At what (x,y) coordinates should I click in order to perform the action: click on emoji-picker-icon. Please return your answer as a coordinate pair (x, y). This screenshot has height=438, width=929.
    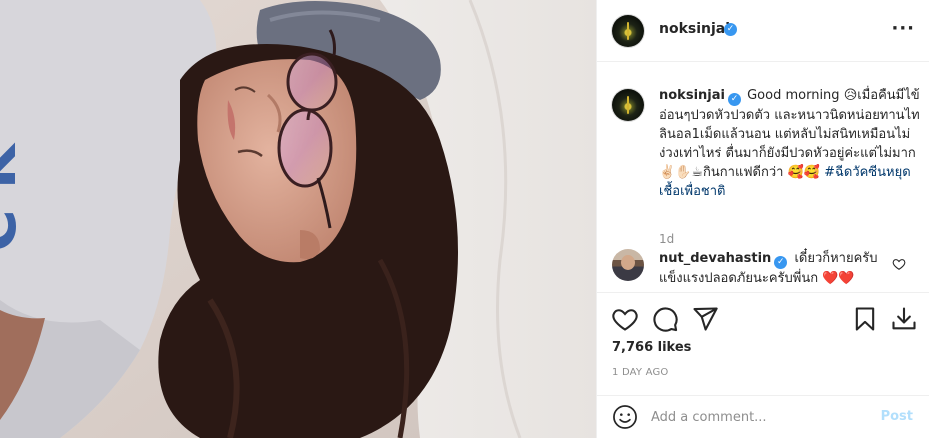
    Looking at the image, I should click on (625, 417).